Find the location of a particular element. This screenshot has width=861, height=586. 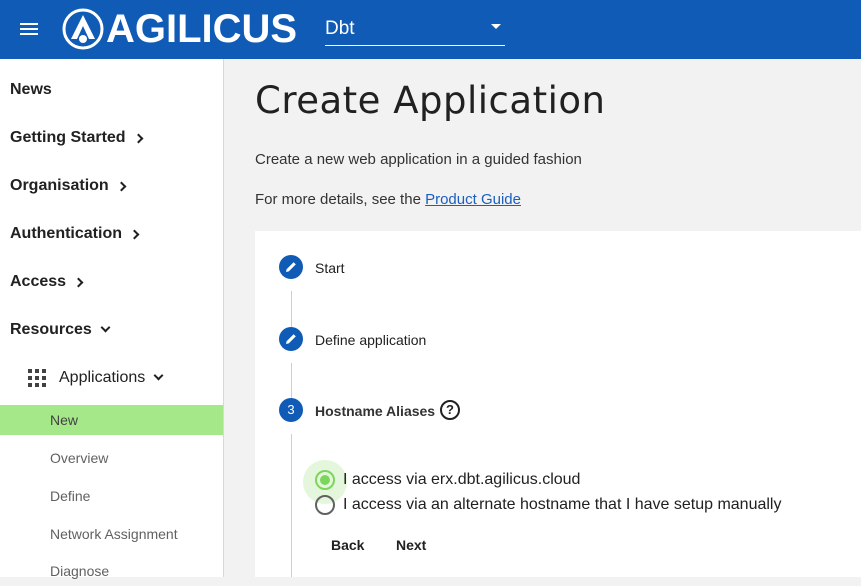

radio-option-default-host: I access via erx.dbt.agilicus.cloud is located at coordinates (447, 480).